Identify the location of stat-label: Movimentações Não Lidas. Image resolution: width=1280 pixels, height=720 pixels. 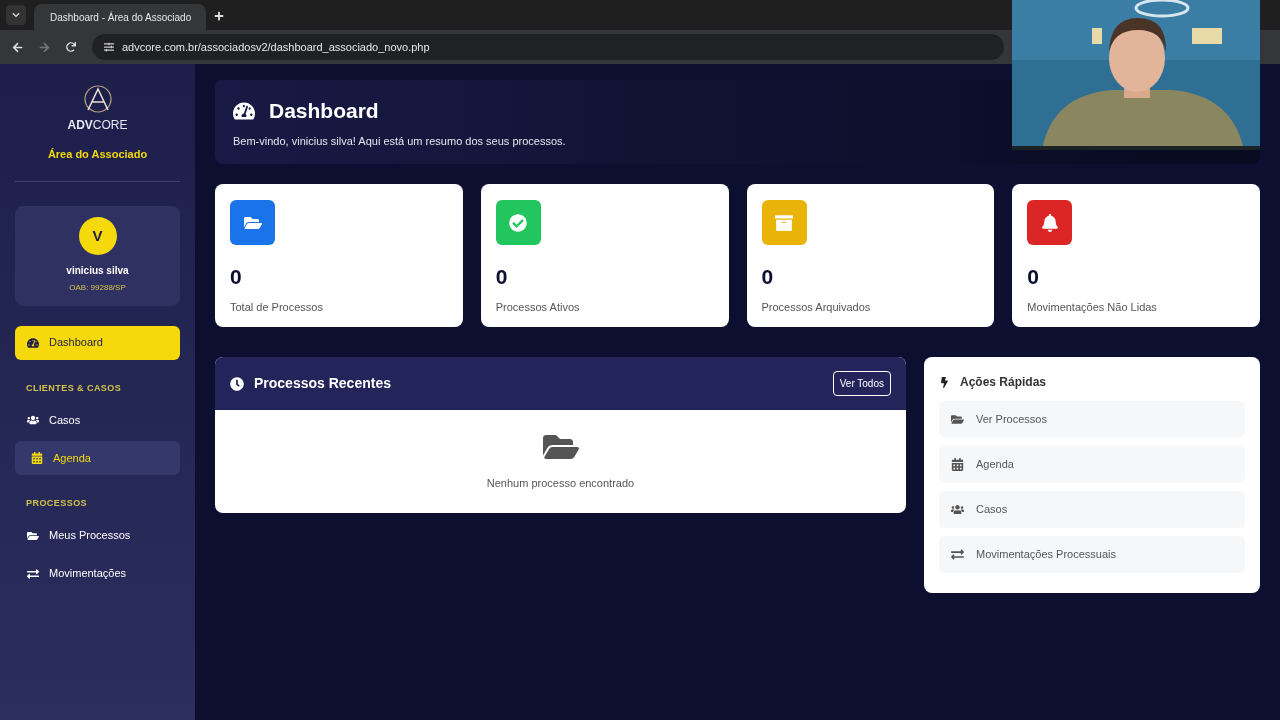
(1092, 307).